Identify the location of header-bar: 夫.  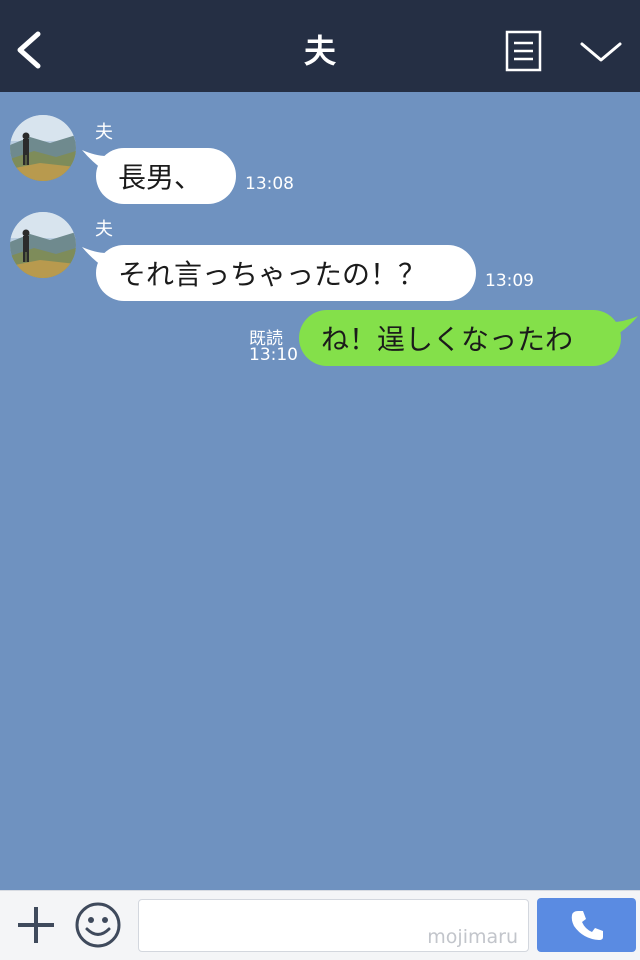
(320, 46).